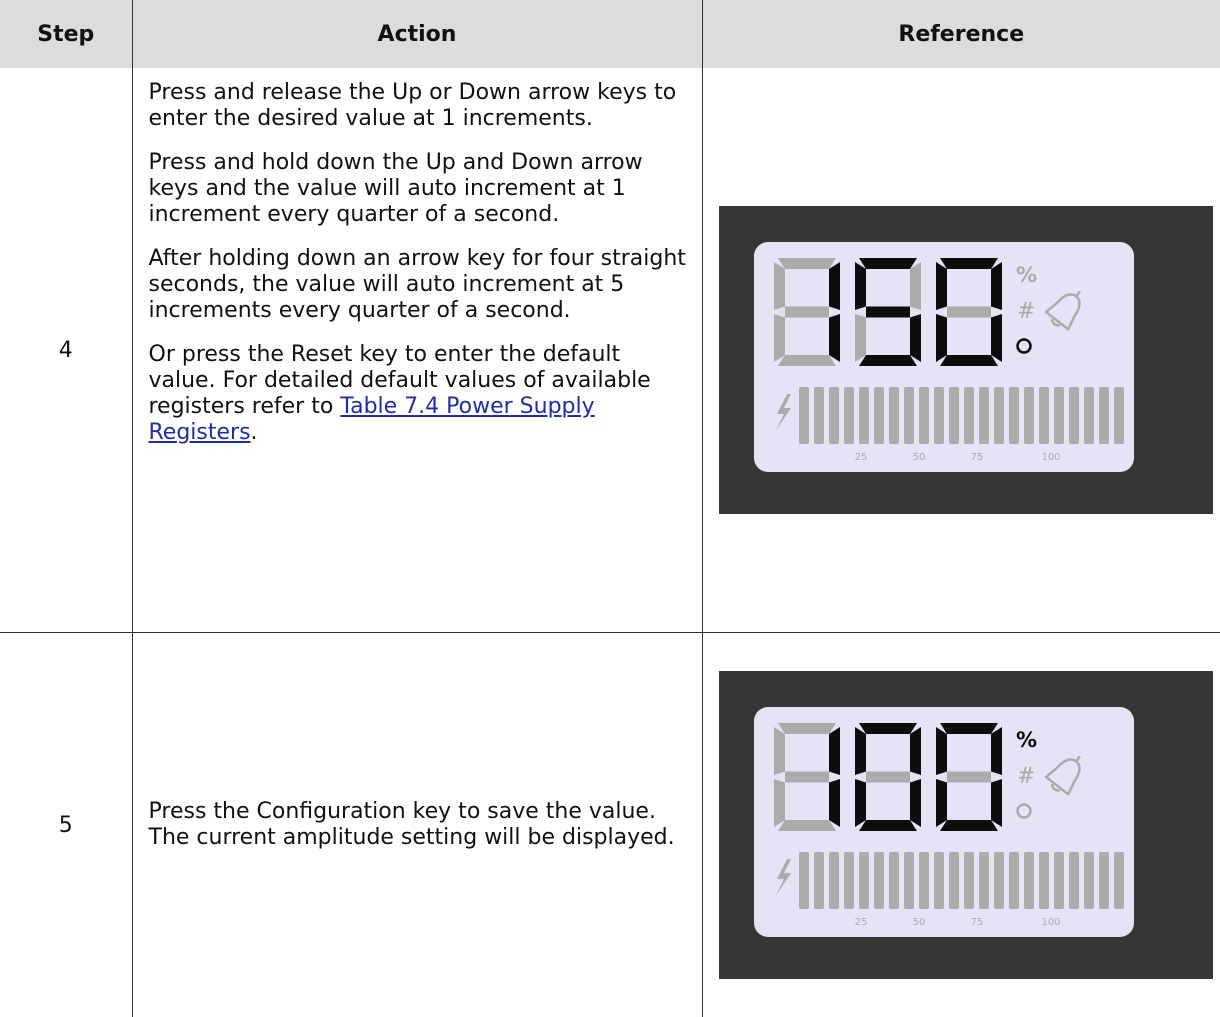 This screenshot has width=1220, height=1017. What do you see at coordinates (417, 34) in the screenshot?
I see `header-action: Action` at bounding box center [417, 34].